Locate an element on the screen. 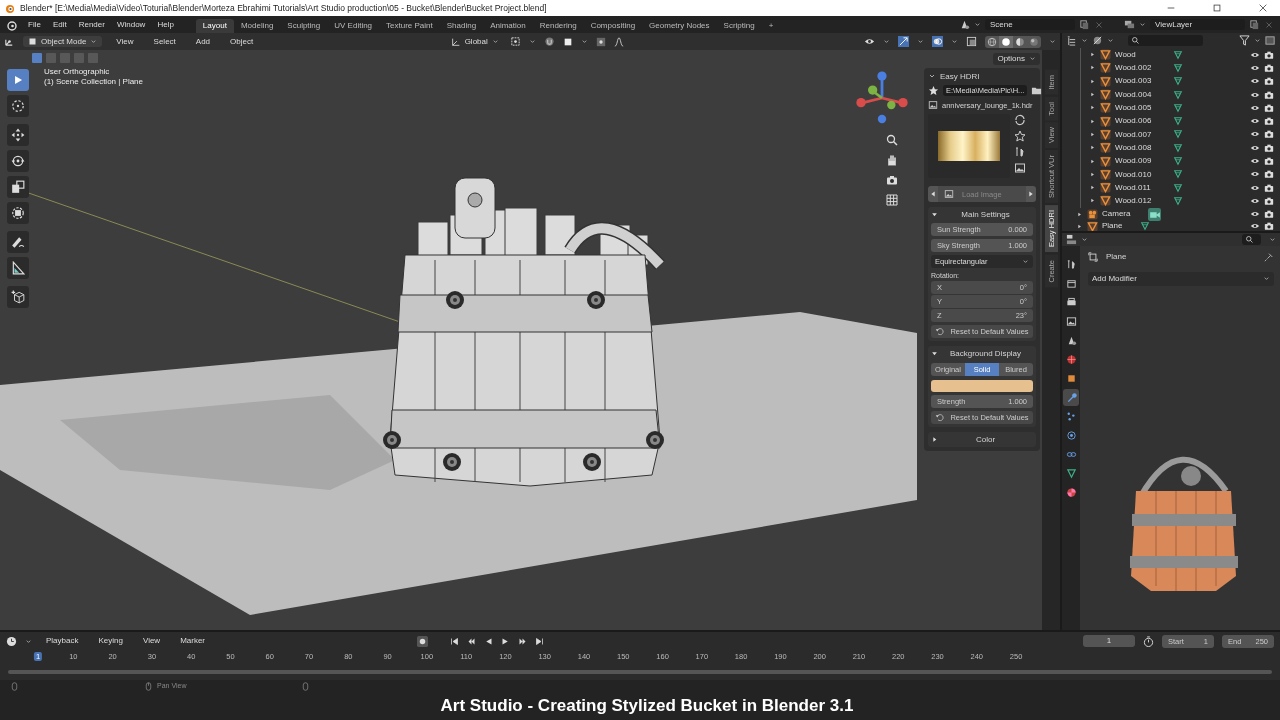 The height and width of the screenshot is (720, 1280). add-modifier-dropdown: Add Modifier is located at coordinates (1181, 279).